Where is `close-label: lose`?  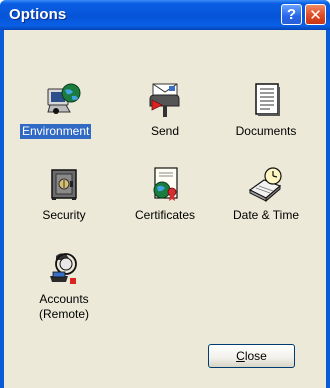 close-label: lose is located at coordinates (255, 356).